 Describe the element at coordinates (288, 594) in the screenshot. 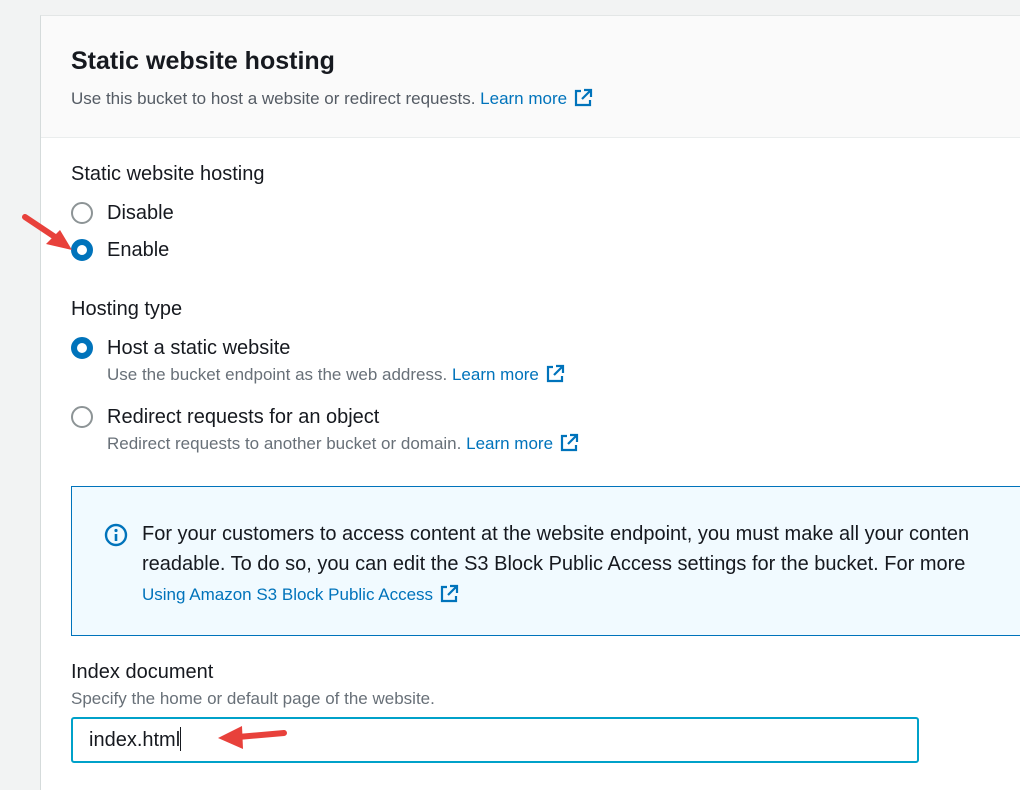

I see `block-public-access-label: Using Amazon S3 Block Public Access` at that location.